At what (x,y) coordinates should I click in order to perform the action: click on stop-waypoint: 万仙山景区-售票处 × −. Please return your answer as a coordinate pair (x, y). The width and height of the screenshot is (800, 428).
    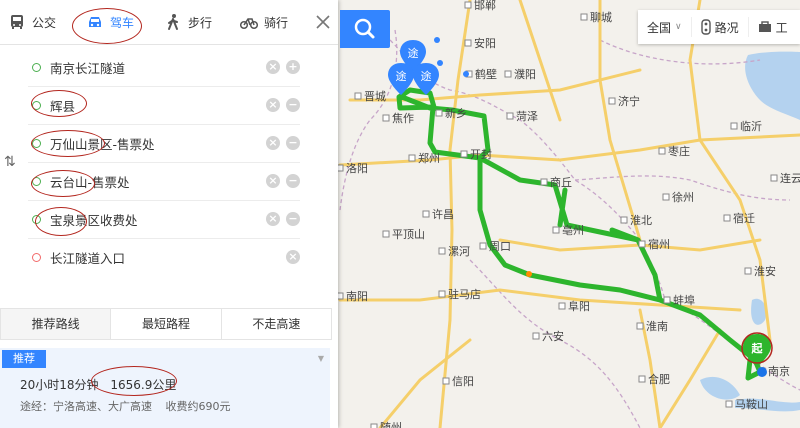
    Looking at the image, I should click on (164, 143).